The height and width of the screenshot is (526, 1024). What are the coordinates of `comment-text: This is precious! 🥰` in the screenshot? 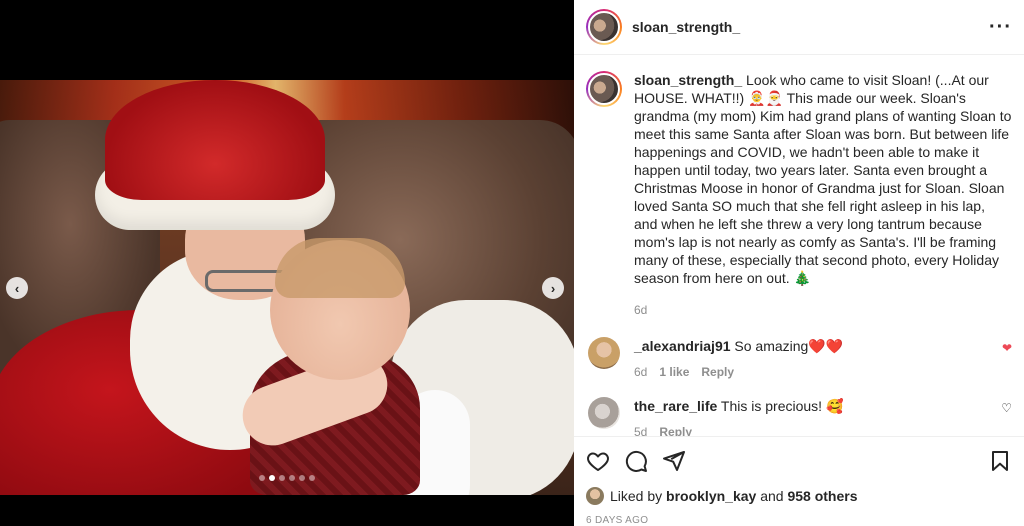 It's located at (782, 406).